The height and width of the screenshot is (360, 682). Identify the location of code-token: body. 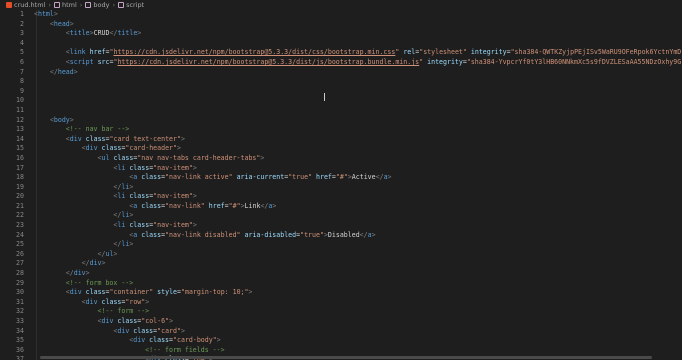
(61, 119).